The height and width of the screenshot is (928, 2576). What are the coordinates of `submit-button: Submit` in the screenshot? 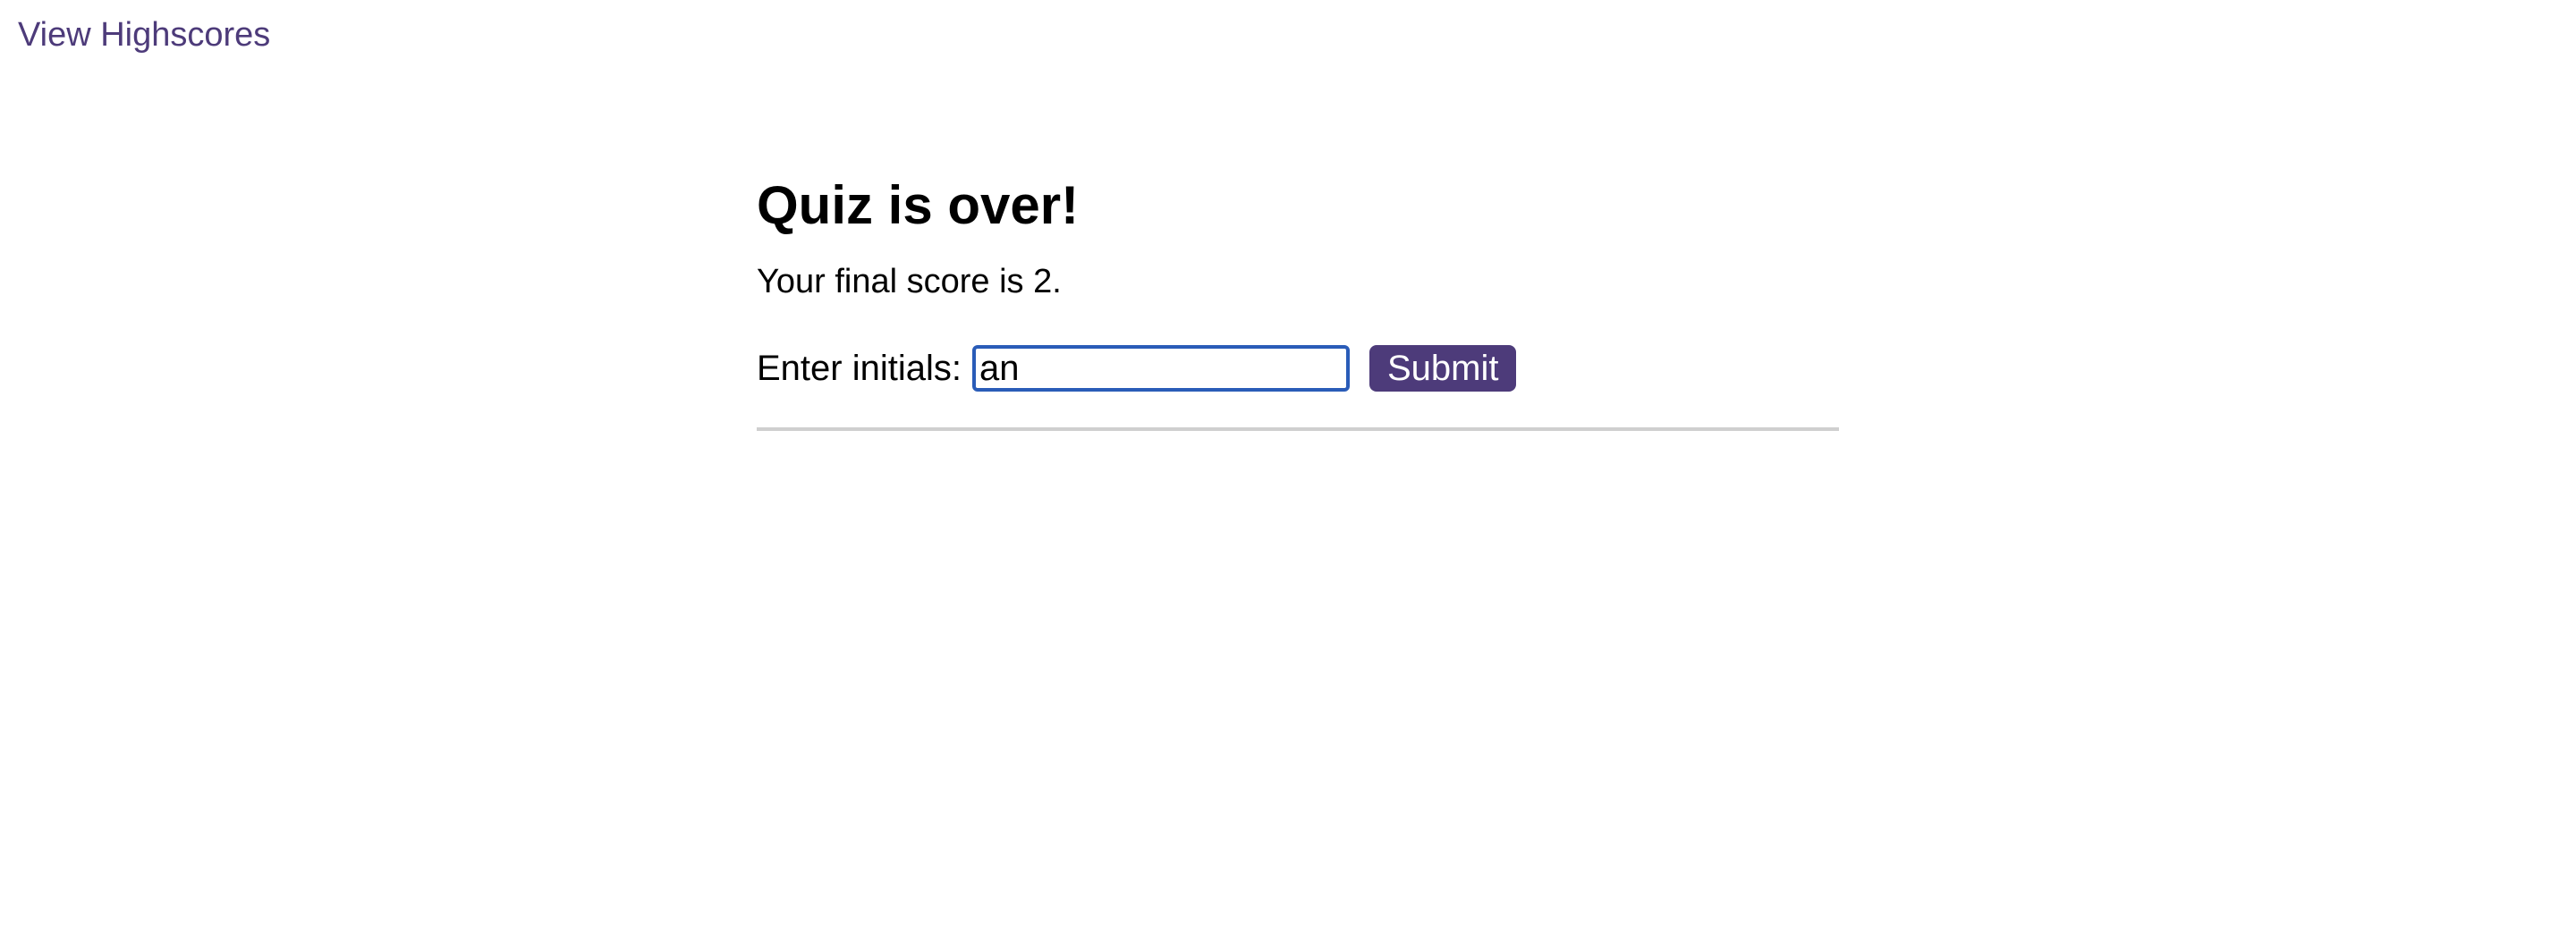 It's located at (1442, 369).